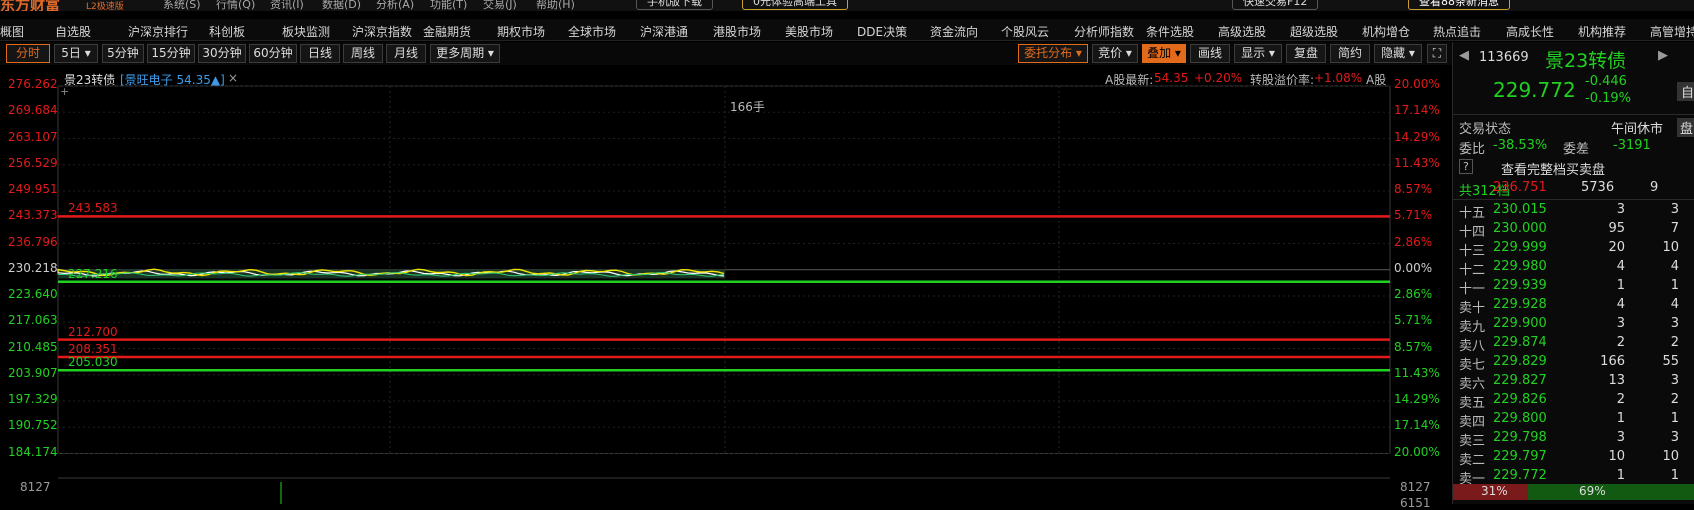 This screenshot has width=1694, height=510. What do you see at coordinates (664, 31) in the screenshot?
I see `nav-item: 沪深港通` at bounding box center [664, 31].